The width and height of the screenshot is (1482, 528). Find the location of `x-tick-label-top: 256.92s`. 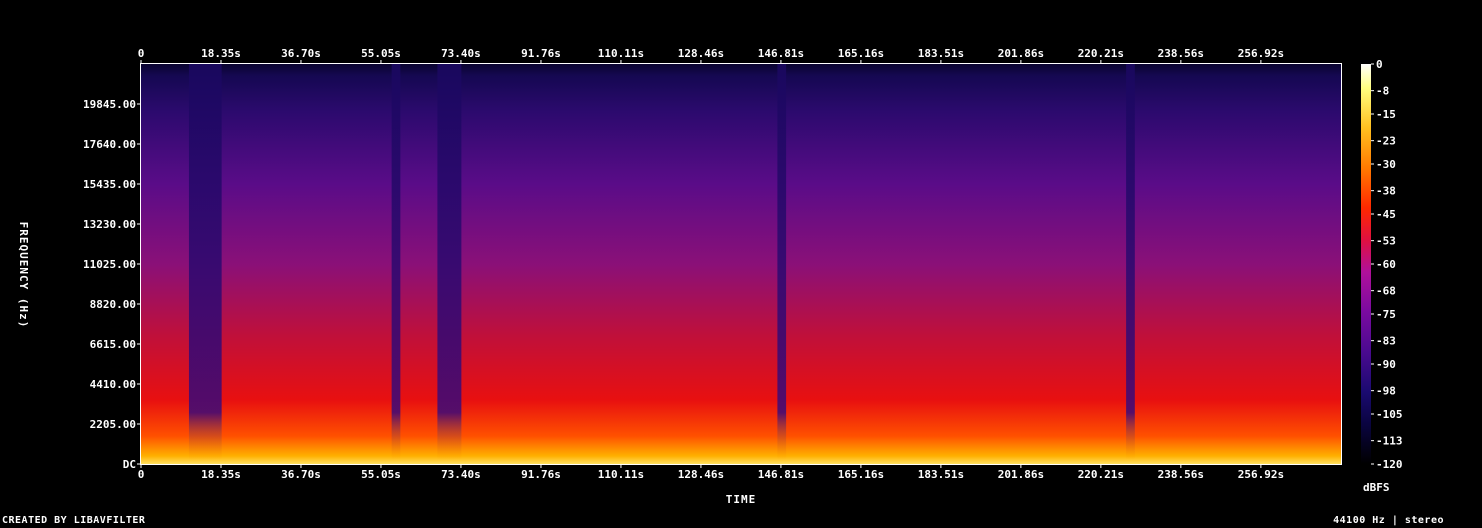

x-tick-label-top: 256.92s is located at coordinates (1261, 53).